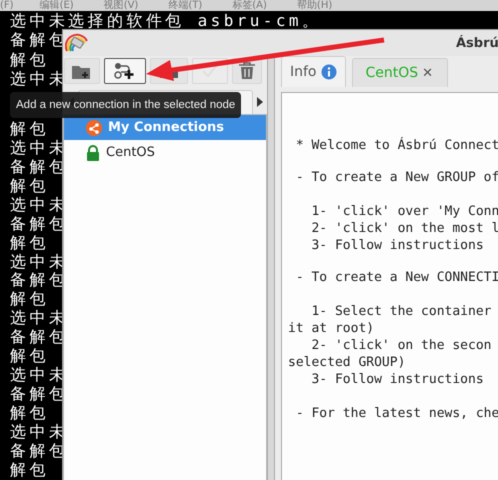 The height and width of the screenshot is (480, 498). I want to click on tree-item: My Connections, so click(165, 127).